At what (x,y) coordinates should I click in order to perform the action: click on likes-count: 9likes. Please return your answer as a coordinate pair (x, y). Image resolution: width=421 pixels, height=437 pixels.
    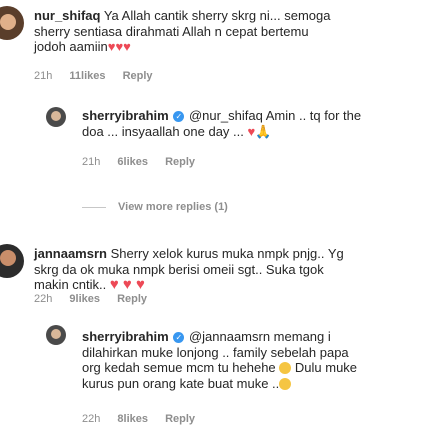
    Looking at the image, I should click on (84, 299).